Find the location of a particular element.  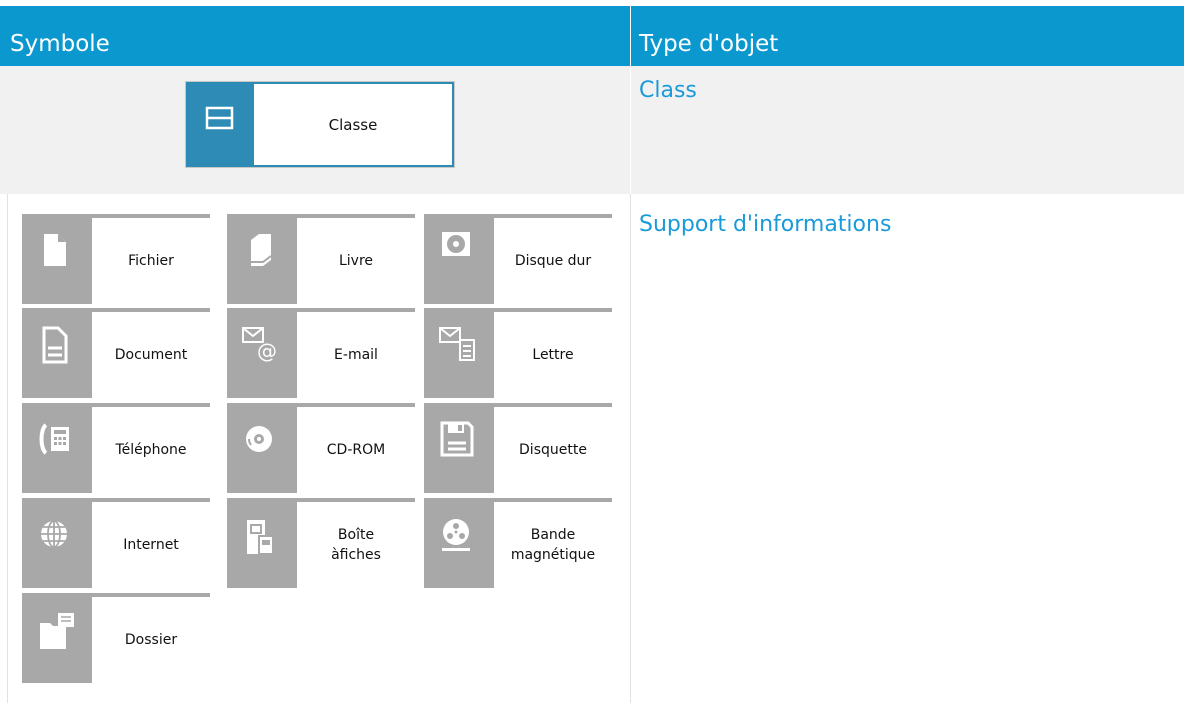

book-icon is located at coordinates (262, 259).